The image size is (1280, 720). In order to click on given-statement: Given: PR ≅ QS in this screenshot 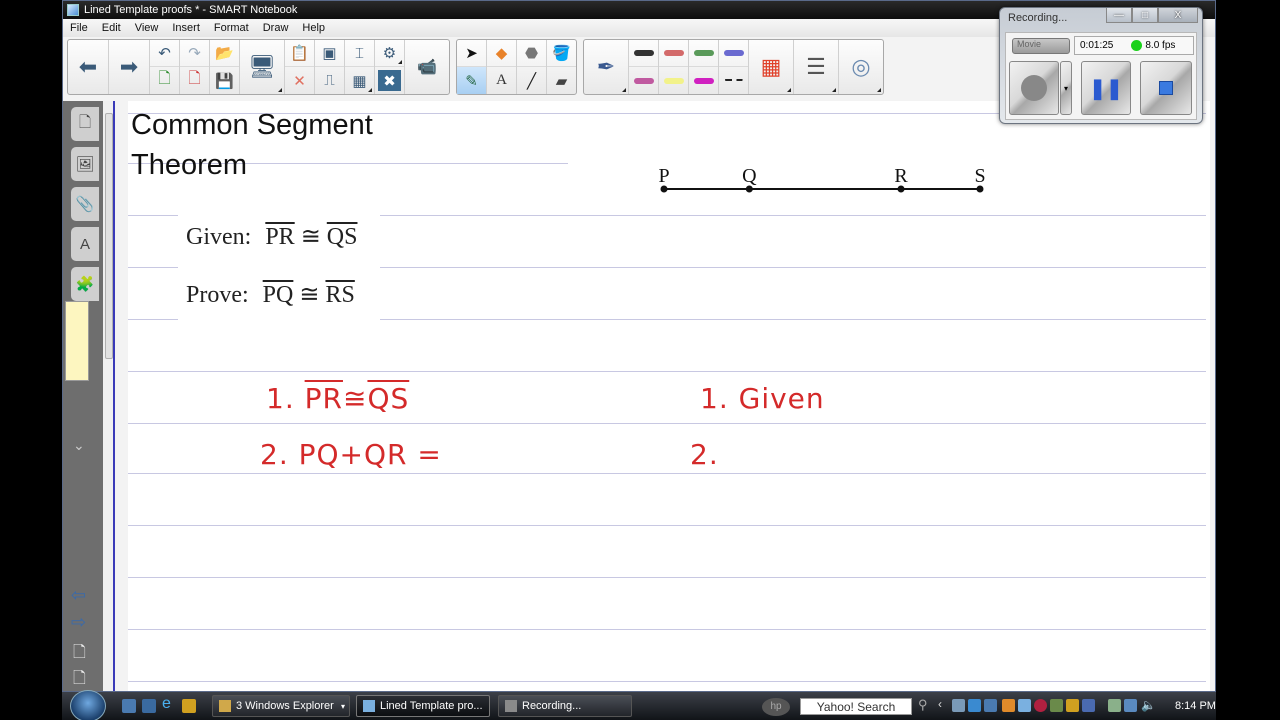, I will do `click(271, 236)`.